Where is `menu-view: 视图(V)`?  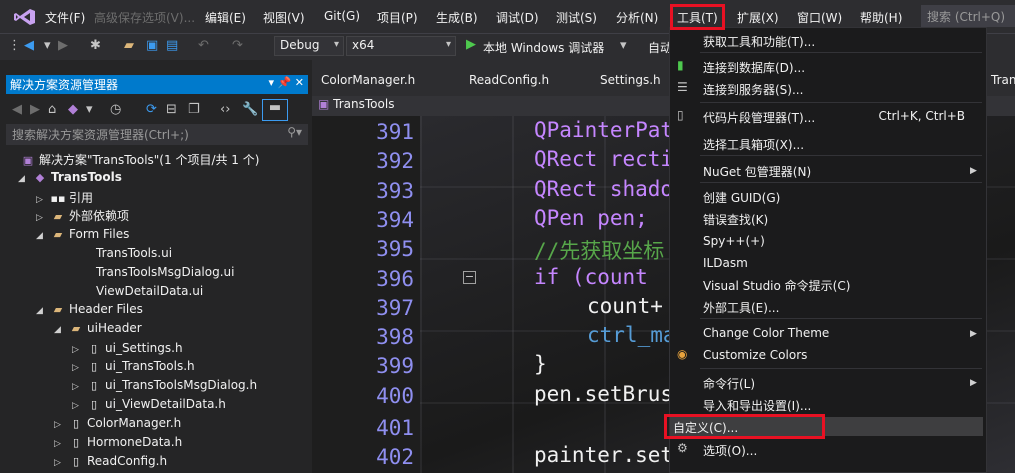
menu-view: 视图(V) is located at coordinates (284, 17).